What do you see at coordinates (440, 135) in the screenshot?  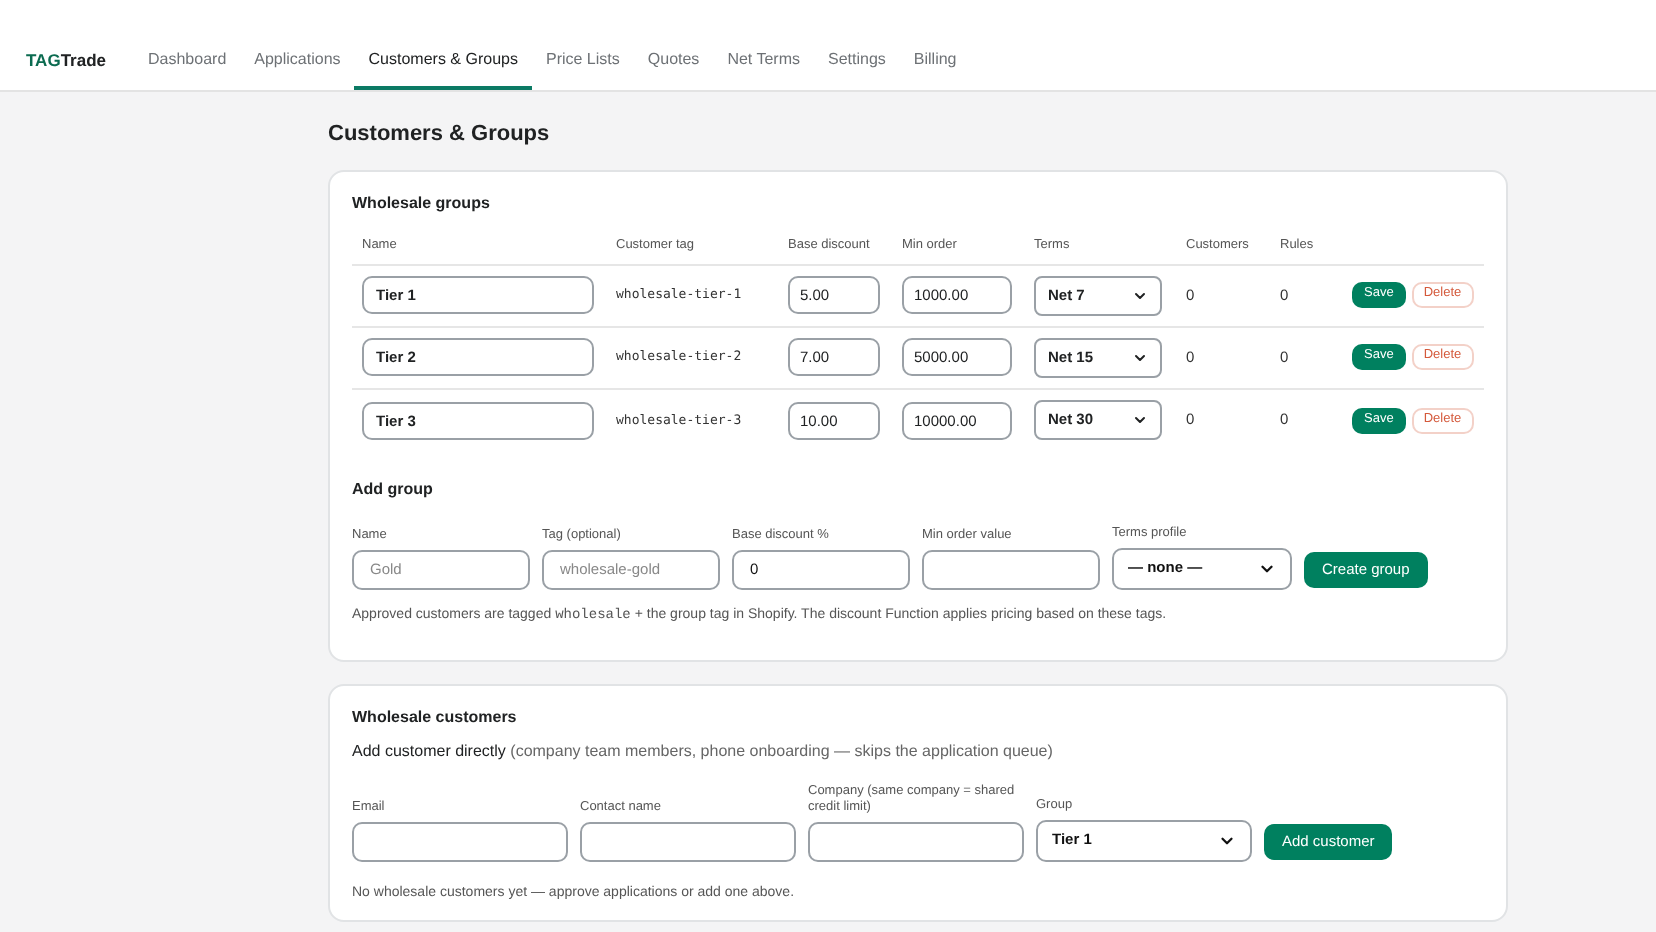 I see `page-title: Customers & Groups` at bounding box center [440, 135].